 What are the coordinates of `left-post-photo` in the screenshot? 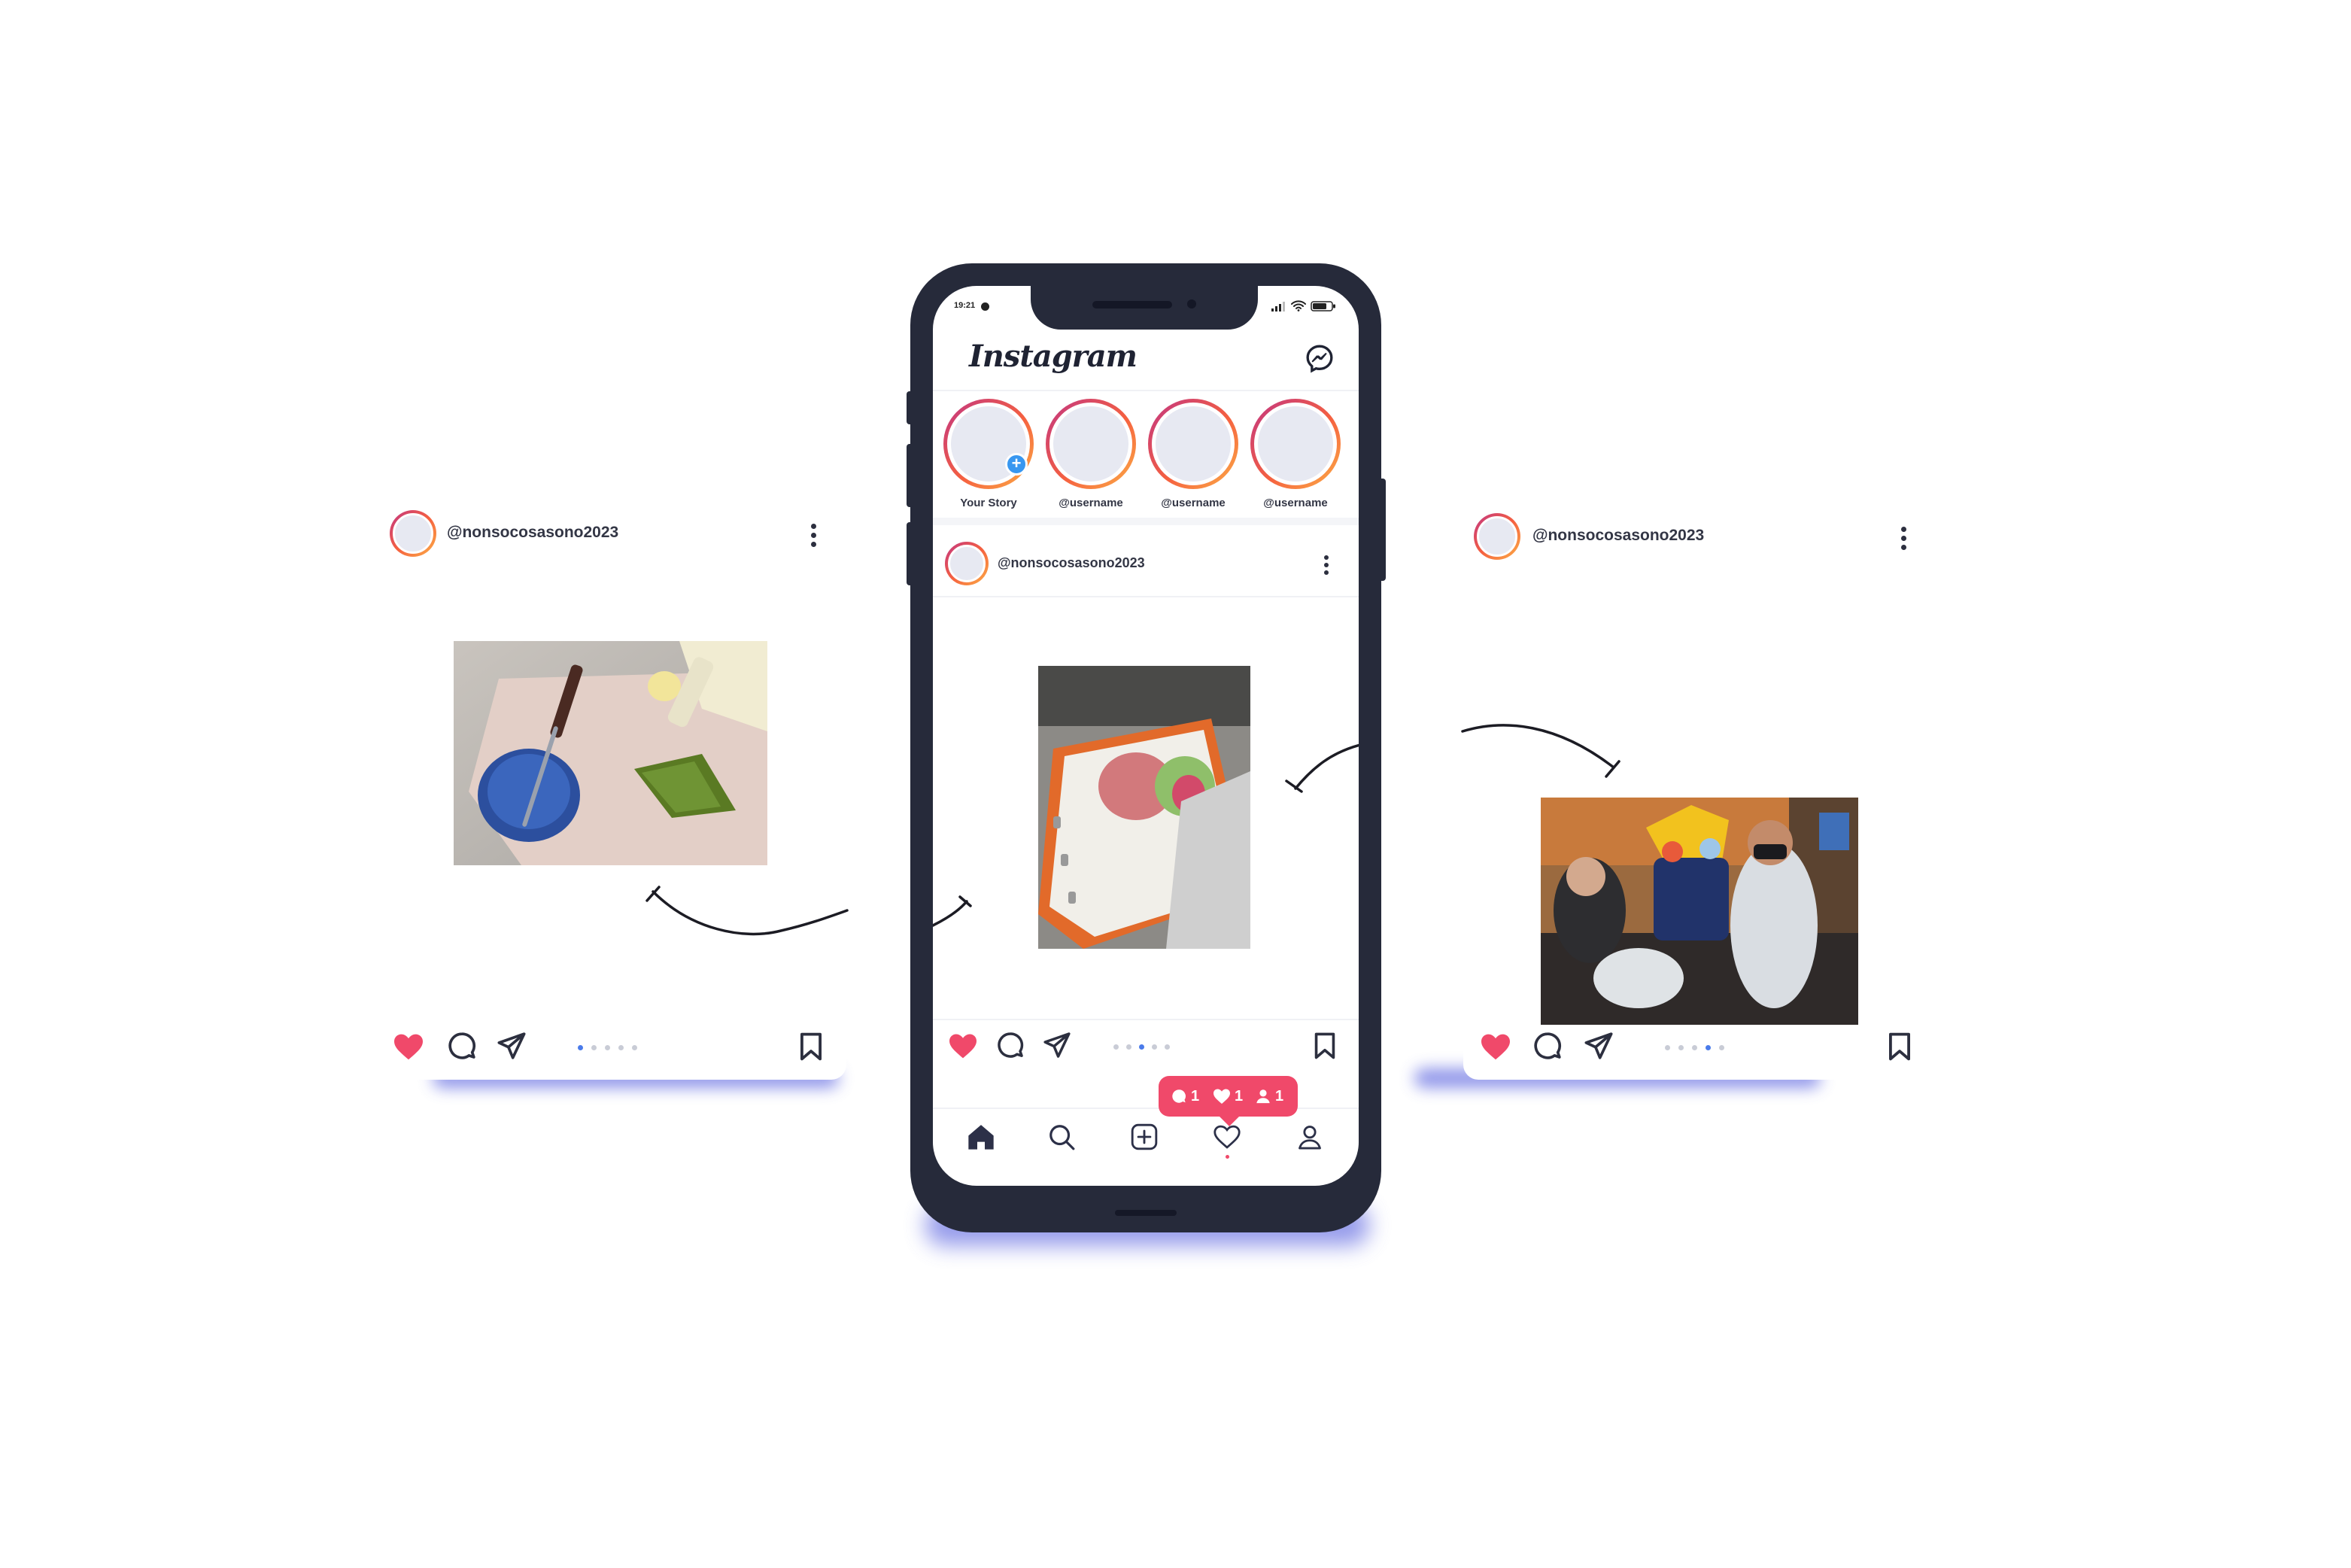 It's located at (610, 753).